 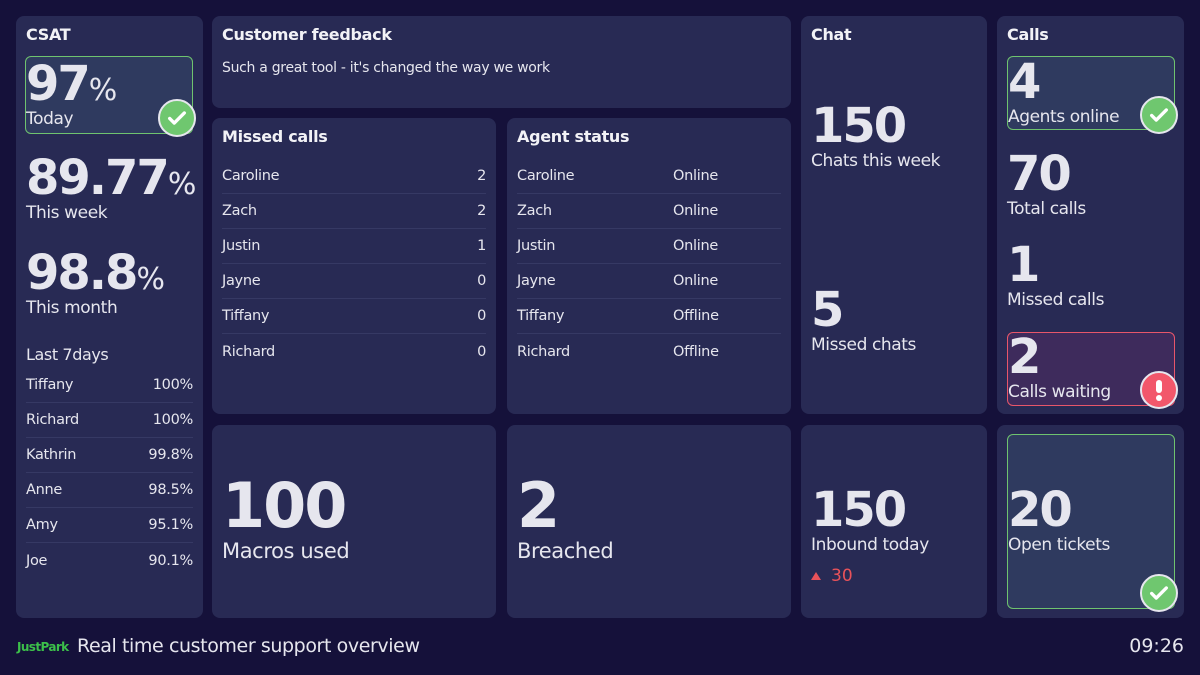 I want to click on total-calls-value: 70, so click(x=1039, y=174).